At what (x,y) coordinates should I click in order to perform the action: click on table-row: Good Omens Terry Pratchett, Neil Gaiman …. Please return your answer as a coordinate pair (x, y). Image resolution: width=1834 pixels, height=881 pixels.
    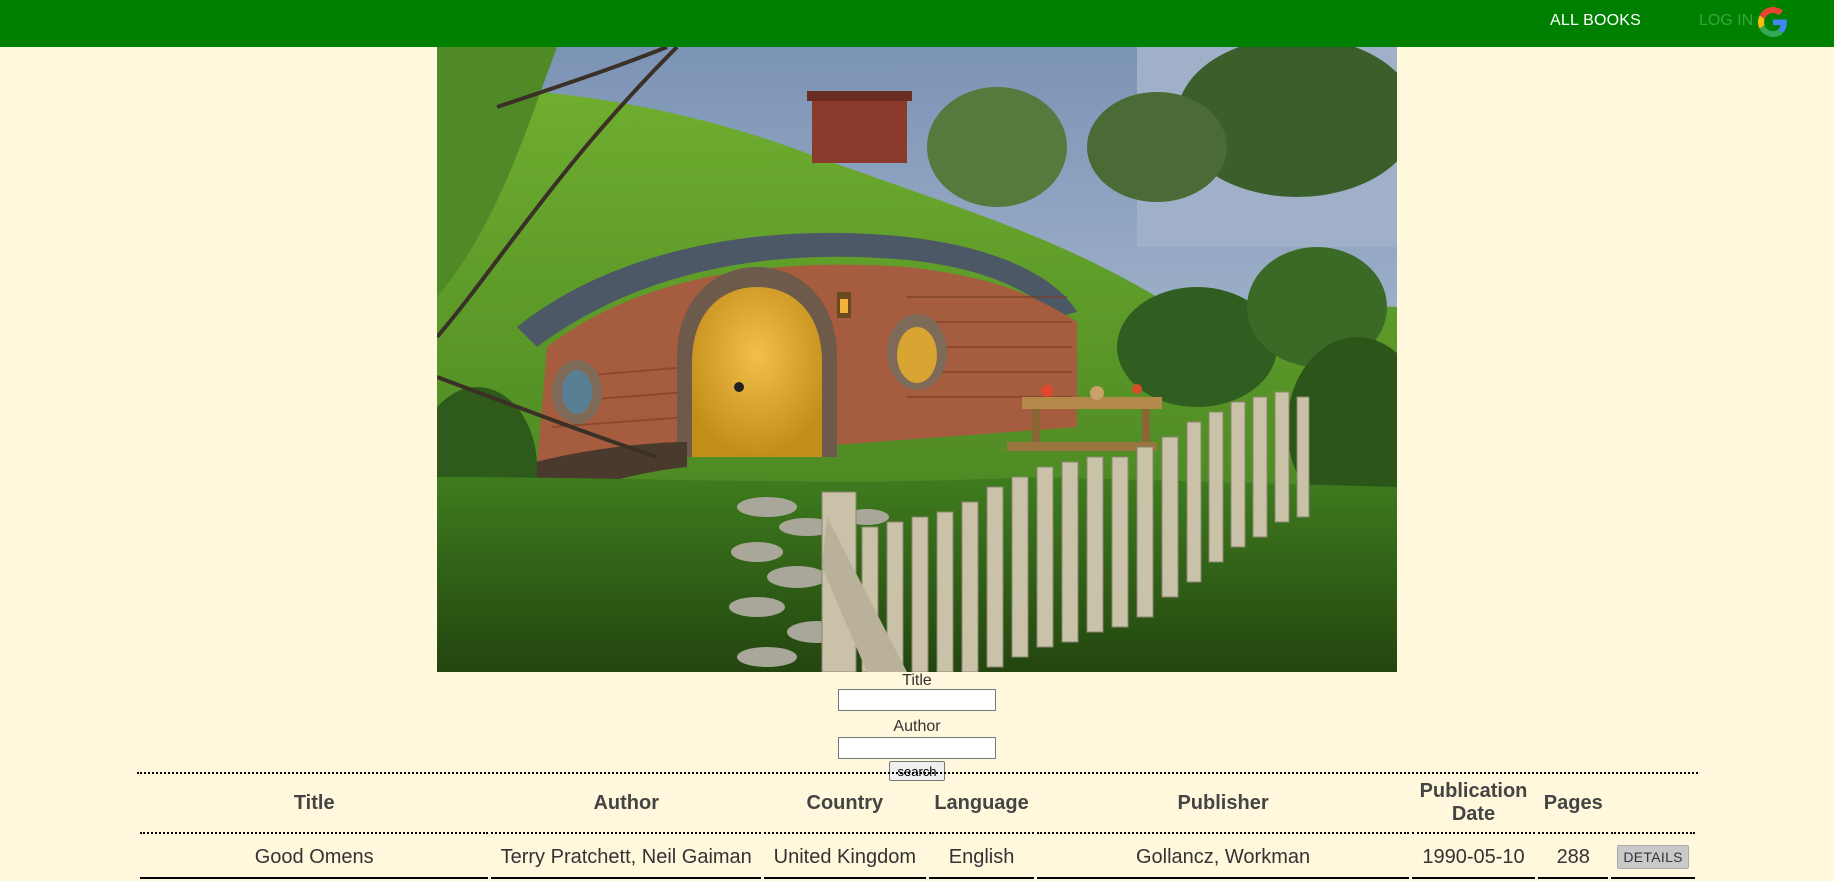
    Looking at the image, I should click on (917, 856).